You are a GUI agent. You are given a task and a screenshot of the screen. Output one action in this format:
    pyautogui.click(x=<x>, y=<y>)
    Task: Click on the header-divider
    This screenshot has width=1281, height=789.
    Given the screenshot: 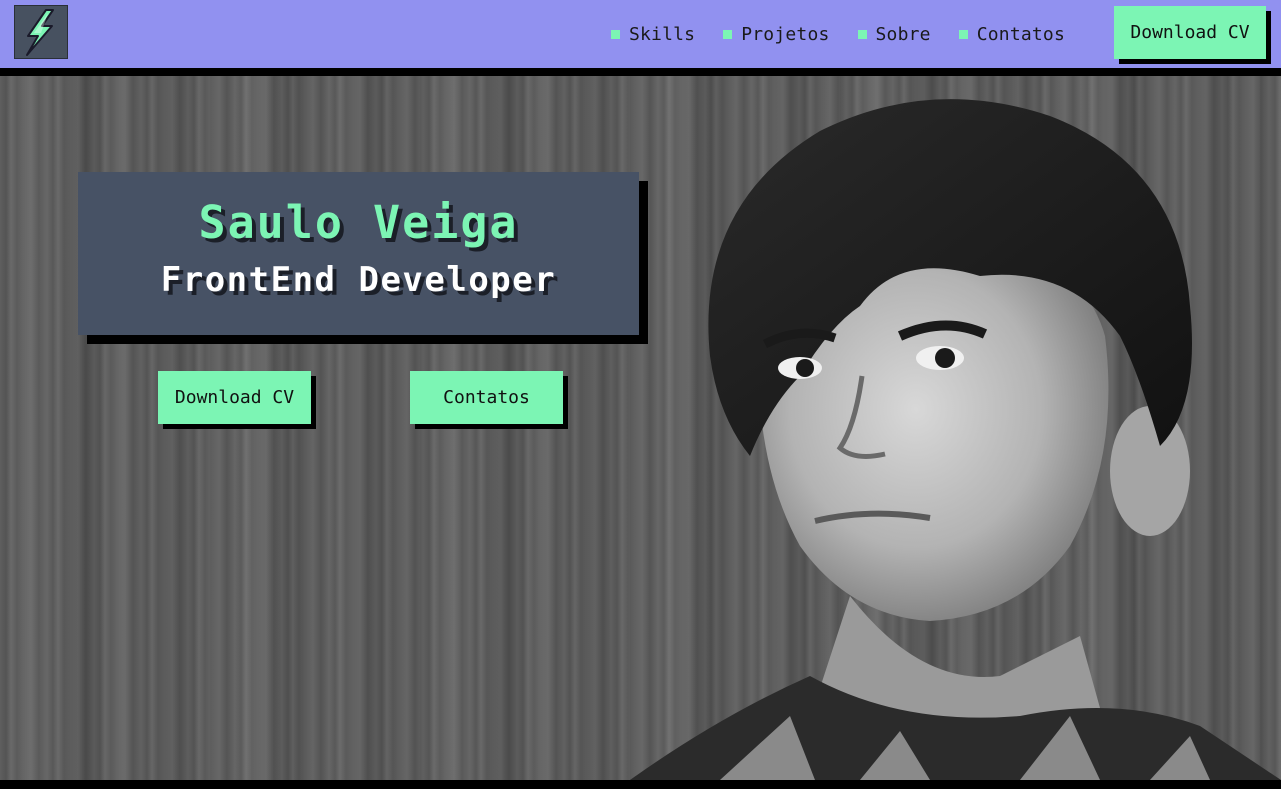 What is the action you would take?
    pyautogui.click(x=640, y=72)
    